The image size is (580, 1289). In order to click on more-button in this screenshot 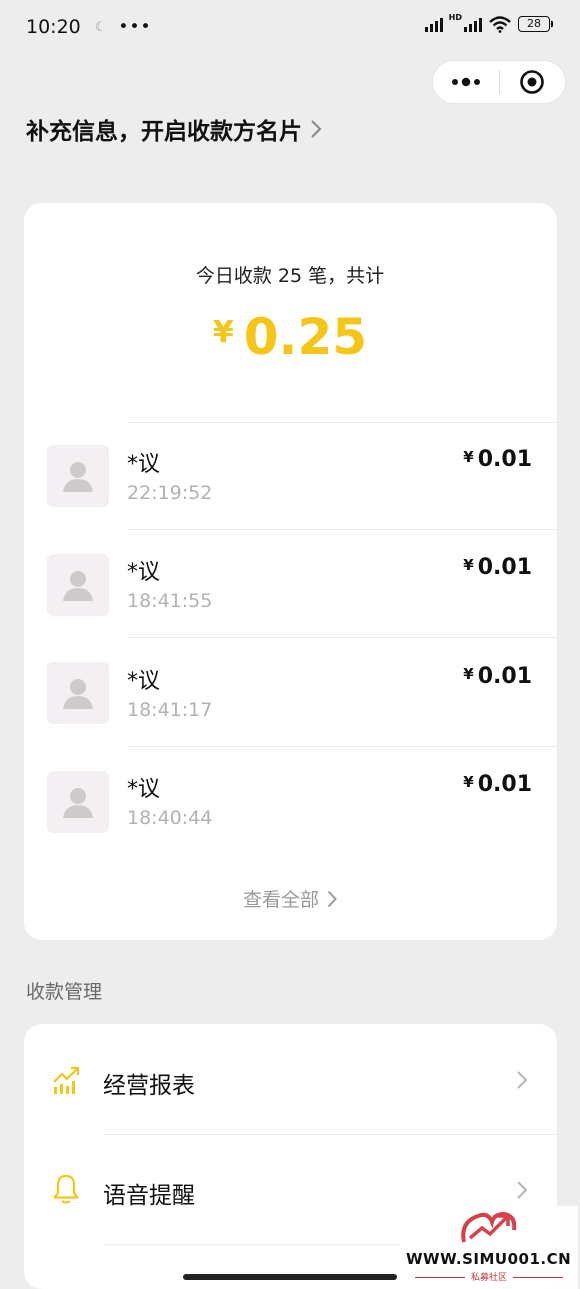, I will do `click(466, 82)`.